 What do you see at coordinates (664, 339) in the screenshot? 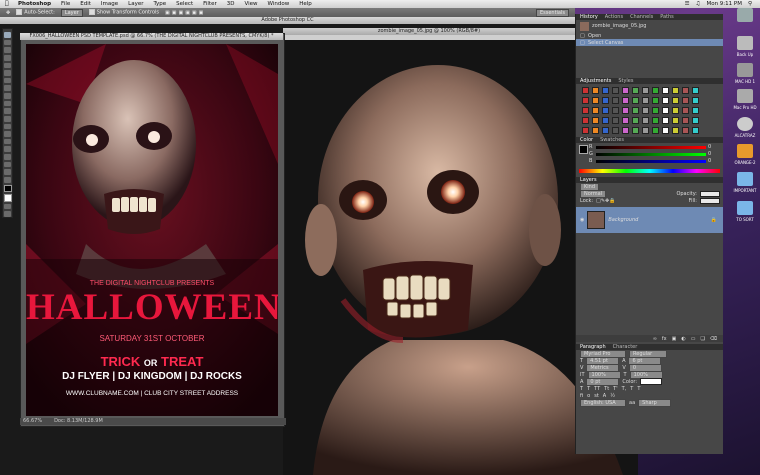
I see `fx-icon: fx` at bounding box center [664, 339].